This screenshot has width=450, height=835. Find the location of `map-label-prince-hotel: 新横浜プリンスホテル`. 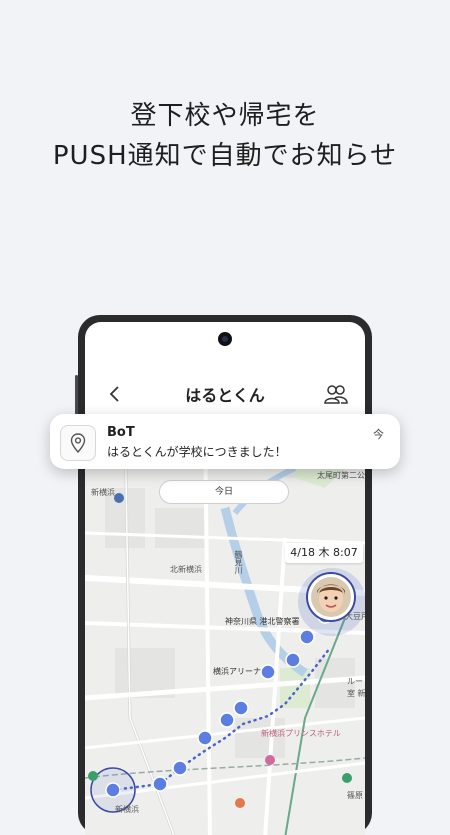

map-label-prince-hotel: 新横浜プリンスホテル is located at coordinates (301, 733).